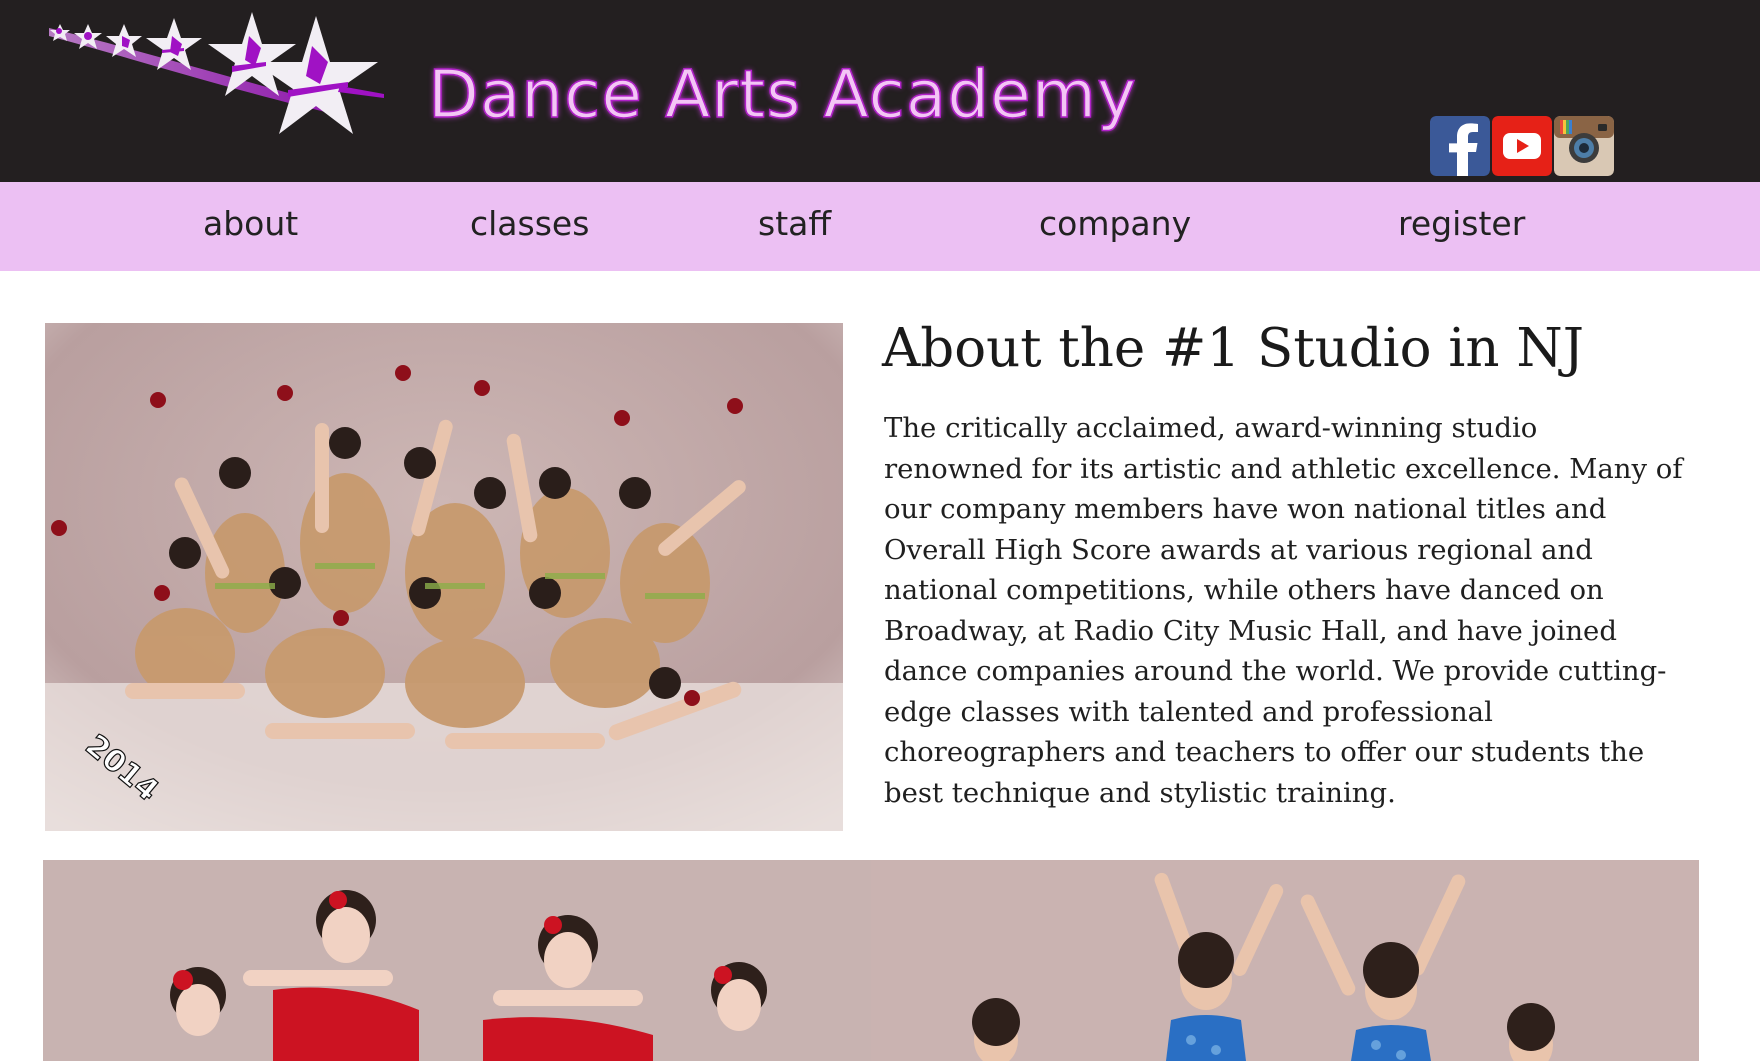 The image size is (1760, 1061). Describe the element at coordinates (457, 960) in the screenshot. I see `red-costume-class-photo` at that location.